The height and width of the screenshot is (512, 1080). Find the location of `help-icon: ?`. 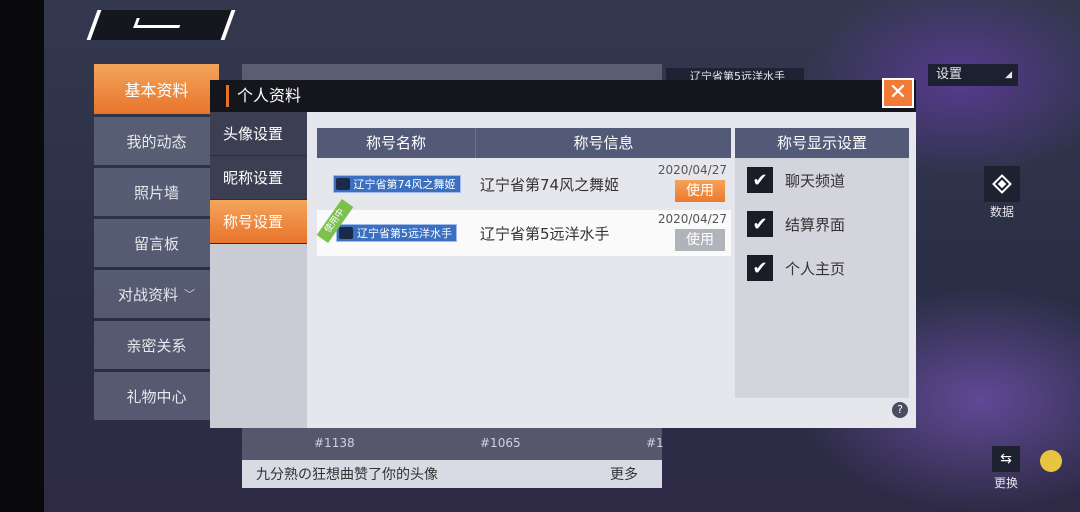

help-icon: ? is located at coordinates (900, 410).